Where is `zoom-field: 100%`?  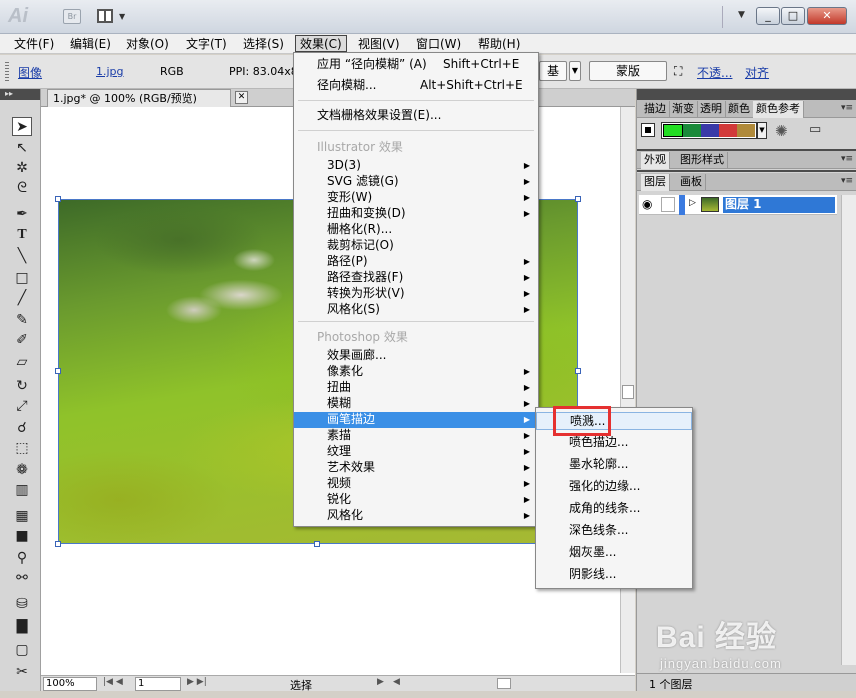 zoom-field: 100% is located at coordinates (70, 684).